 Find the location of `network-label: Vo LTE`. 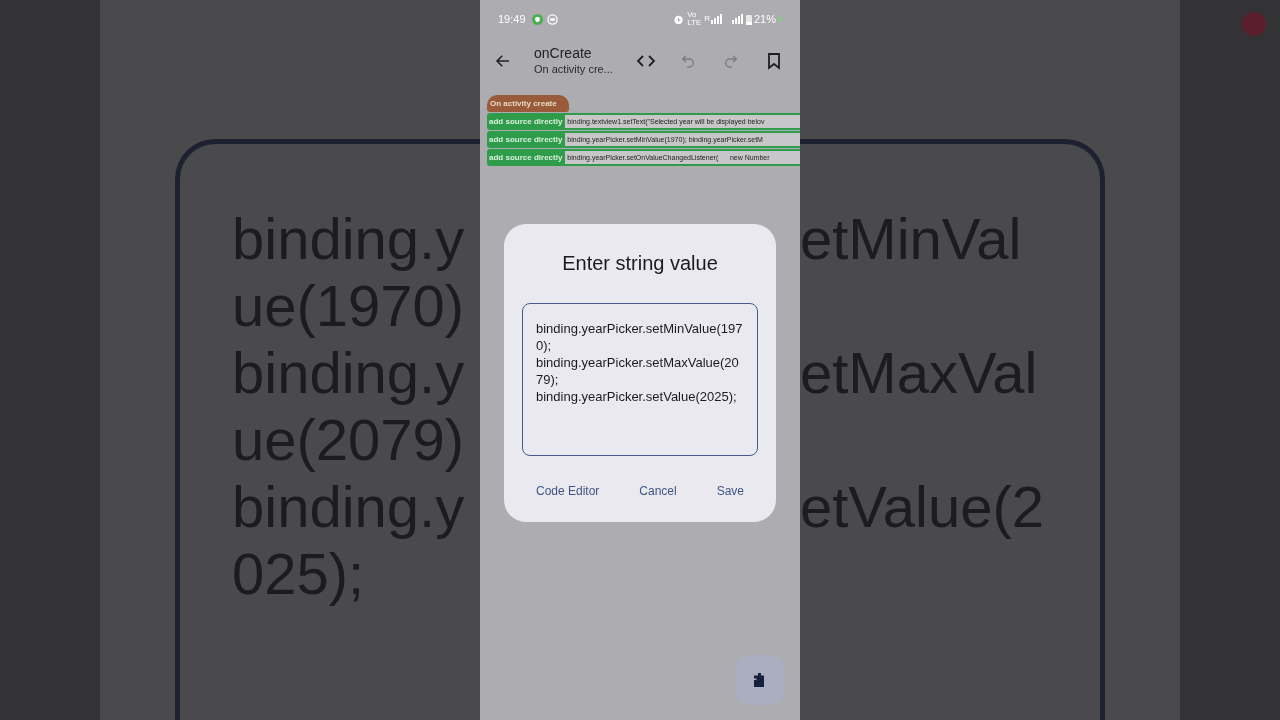

network-label: Vo LTE is located at coordinates (695, 19).